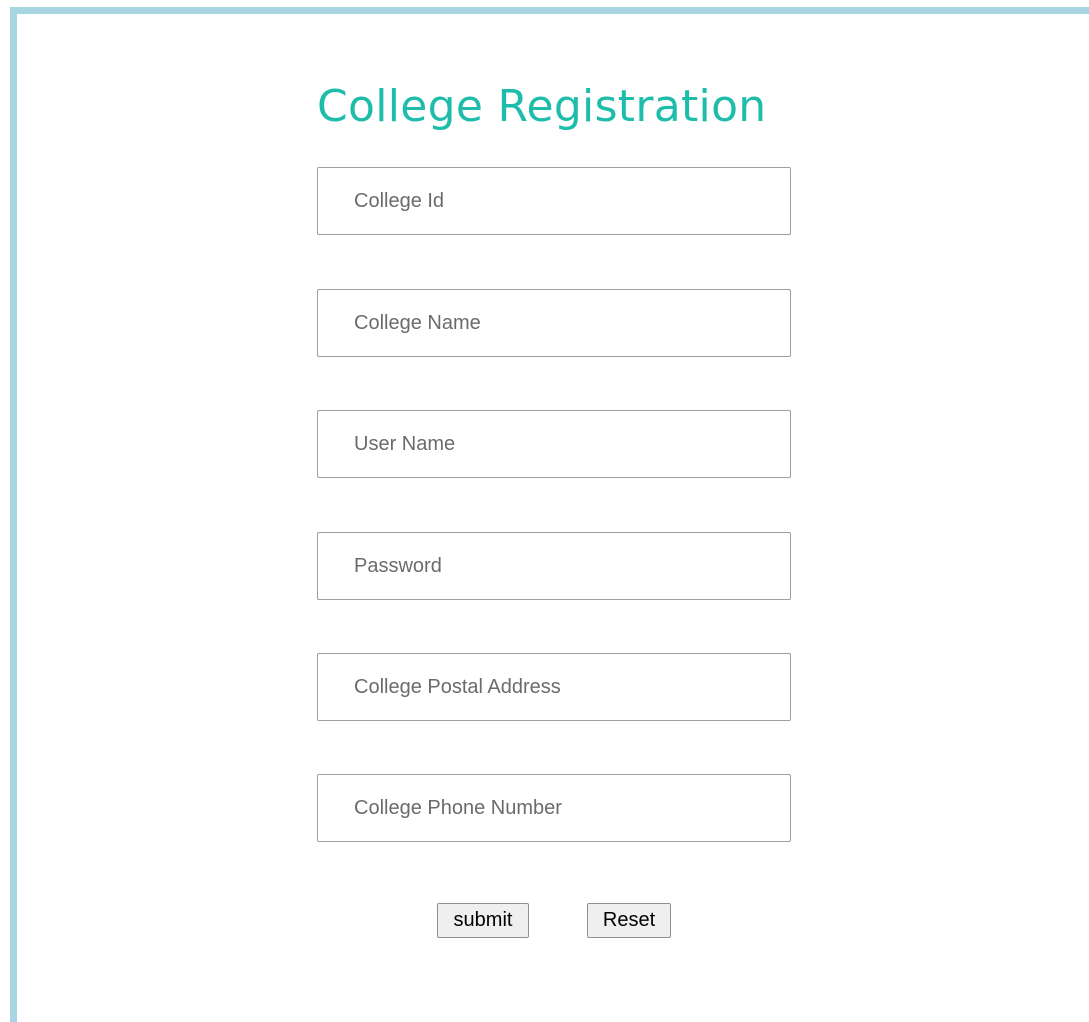  What do you see at coordinates (483, 920) in the screenshot?
I see `submit-button: submit` at bounding box center [483, 920].